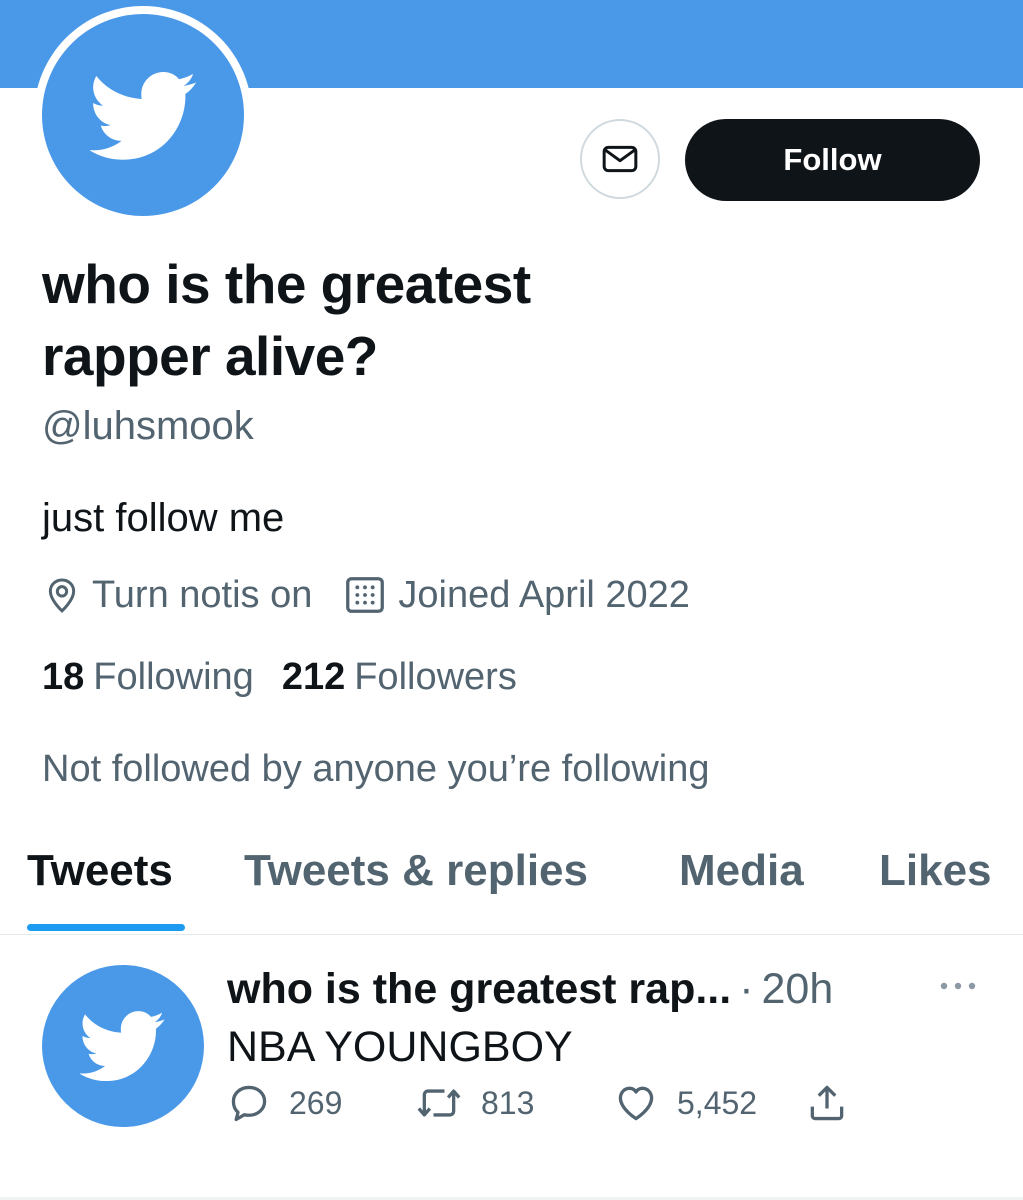 This screenshot has width=1023, height=1200. I want to click on followers-count: 212, so click(313, 677).